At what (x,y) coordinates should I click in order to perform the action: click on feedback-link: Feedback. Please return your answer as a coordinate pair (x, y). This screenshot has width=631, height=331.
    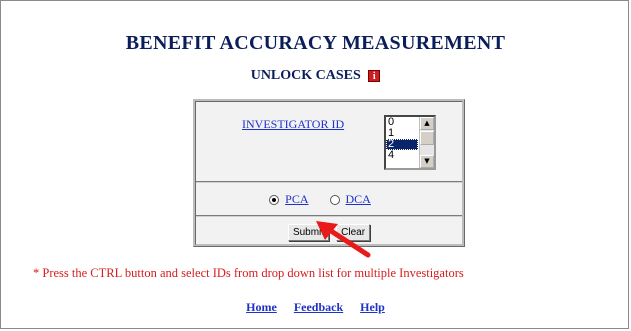
    Looking at the image, I should click on (318, 307).